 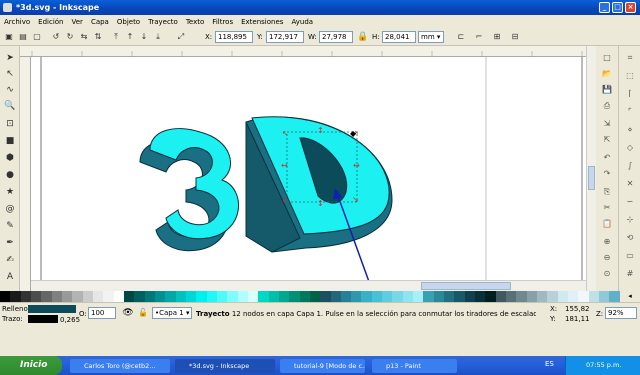 I want to click on y-field: 172,917, so click(x=285, y=37).